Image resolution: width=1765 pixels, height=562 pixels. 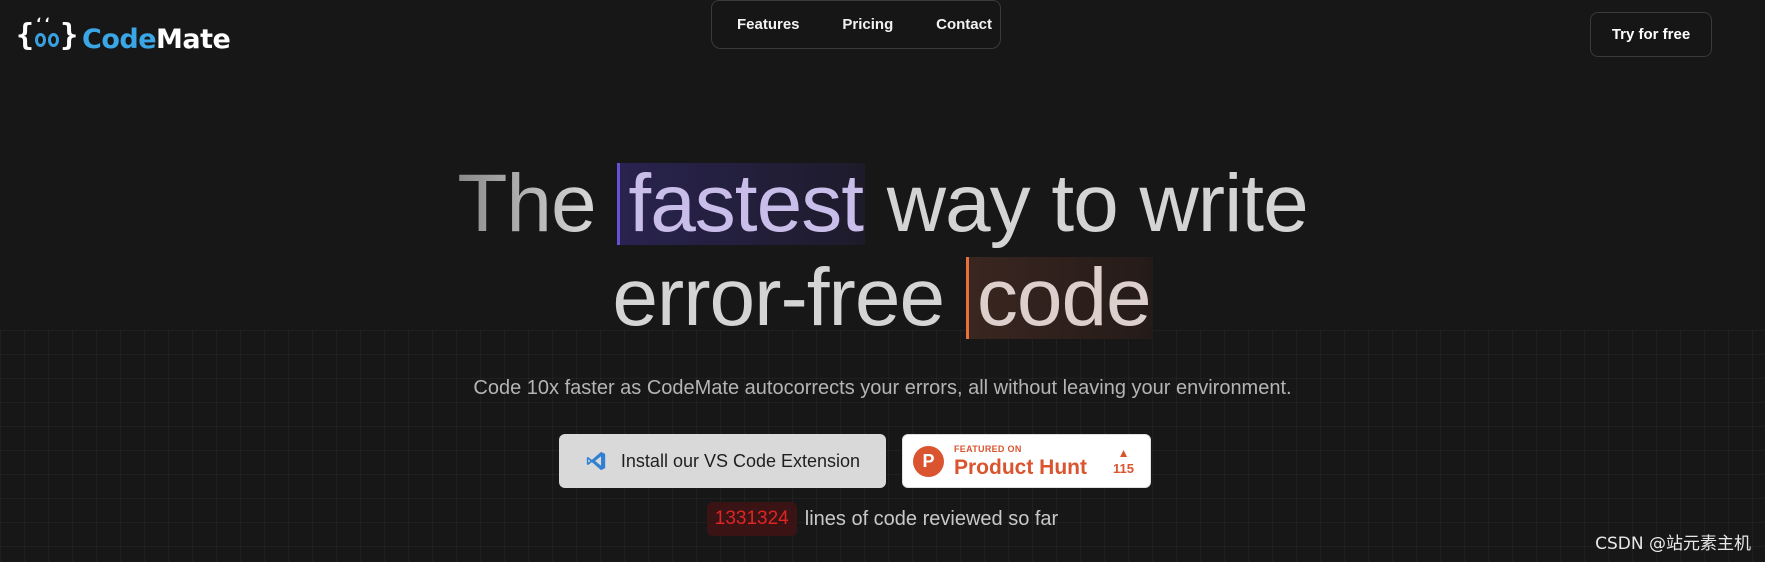 I want to click on product-hunt-logo-icon: P, so click(x=928, y=461).